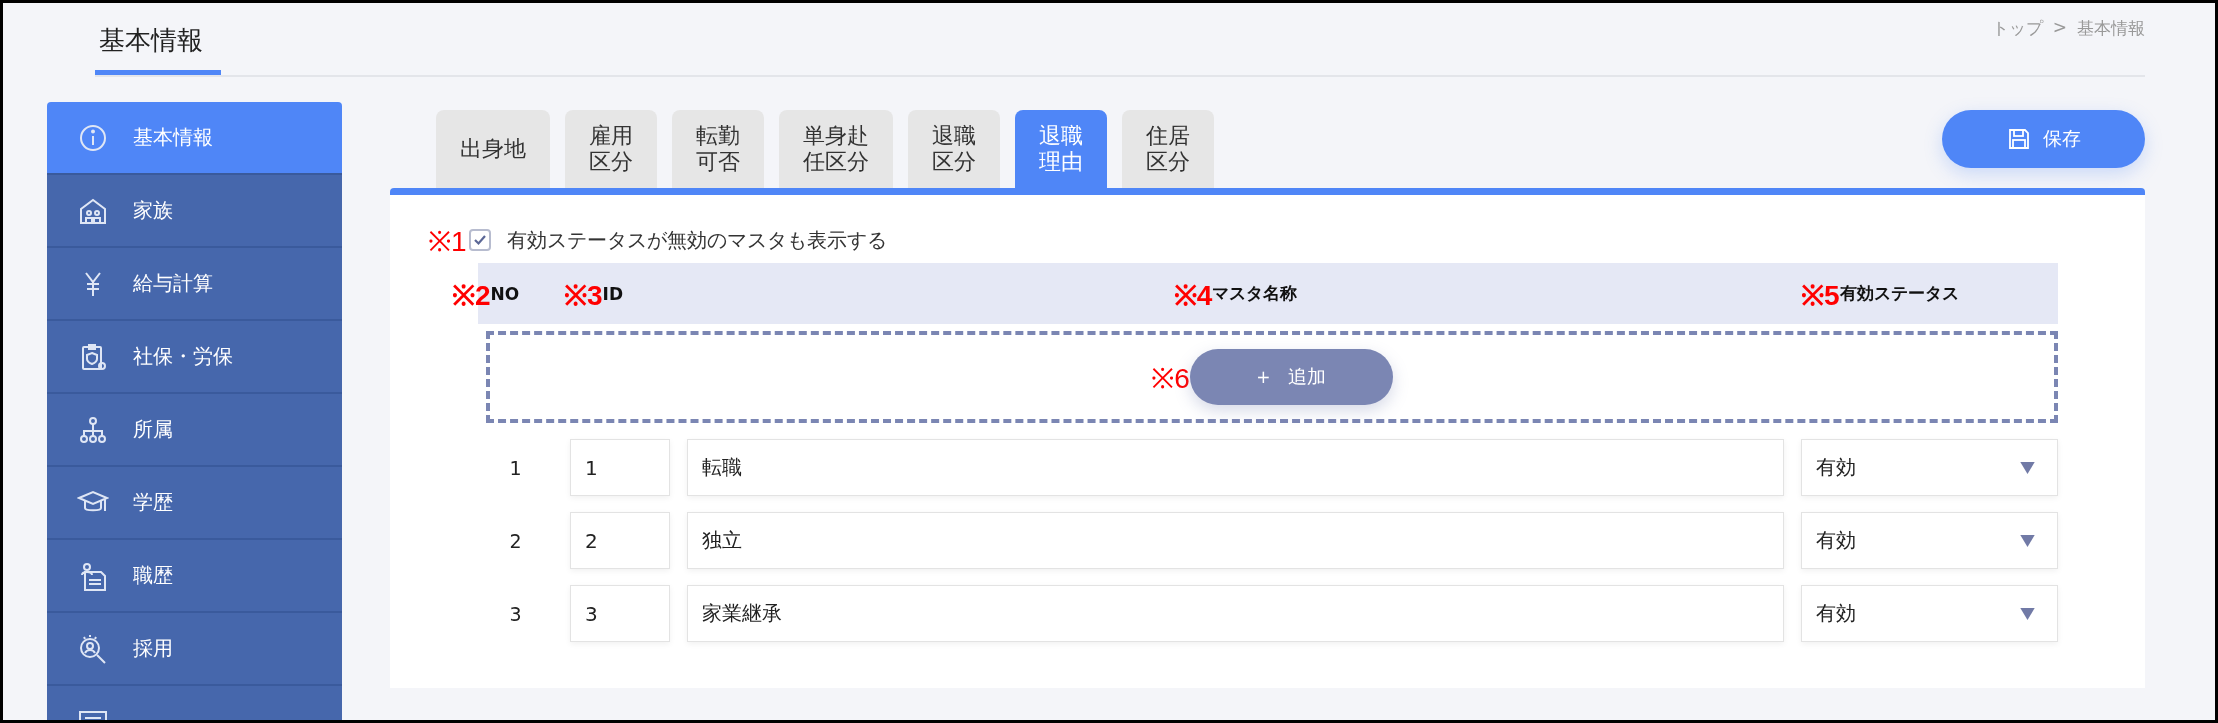 Image resolution: width=2218 pixels, height=723 pixels. Describe the element at coordinates (1255, 292) in the screenshot. I see `column-header: マスタ名称` at that location.